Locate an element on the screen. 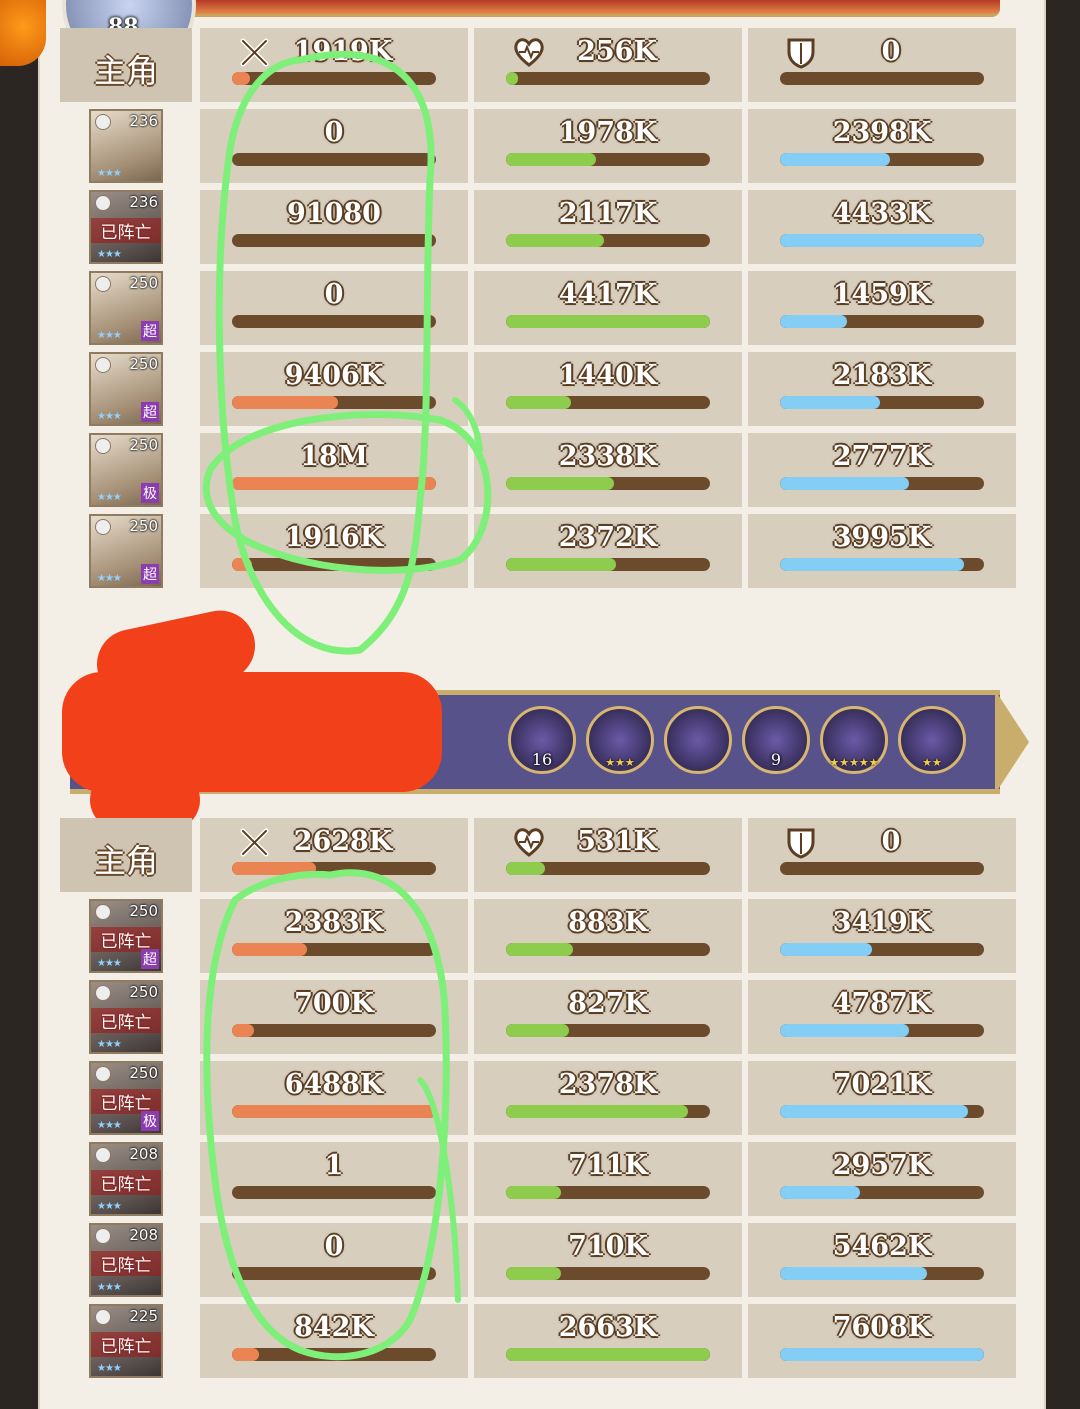 The image size is (1080, 1409). artifact-count: 16 is located at coordinates (542, 759).